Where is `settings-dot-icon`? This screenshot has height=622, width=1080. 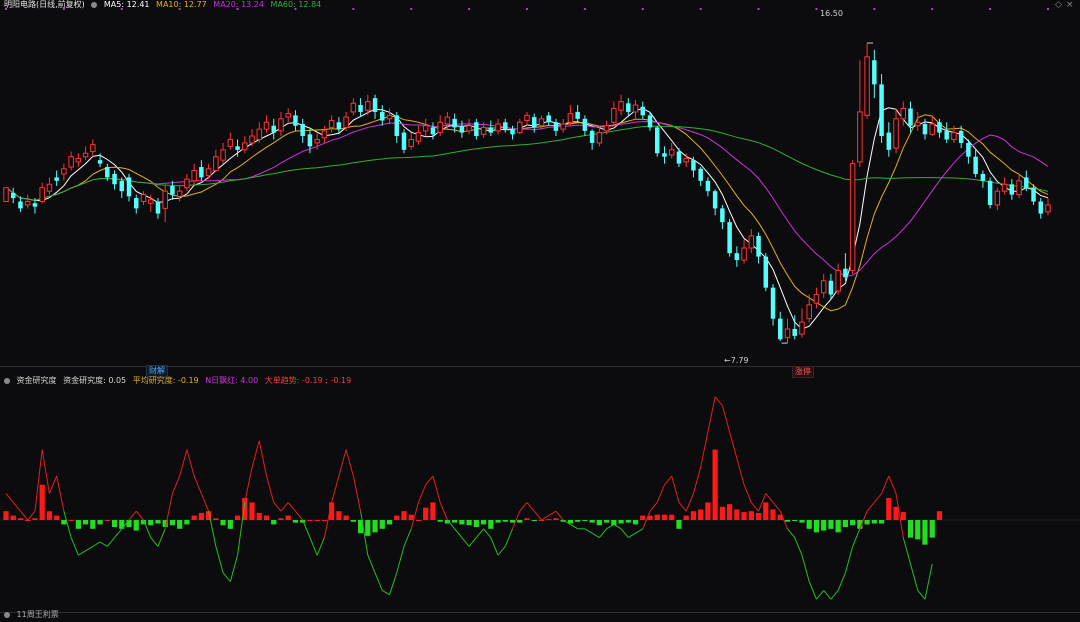 settings-dot-icon is located at coordinates (94, 5).